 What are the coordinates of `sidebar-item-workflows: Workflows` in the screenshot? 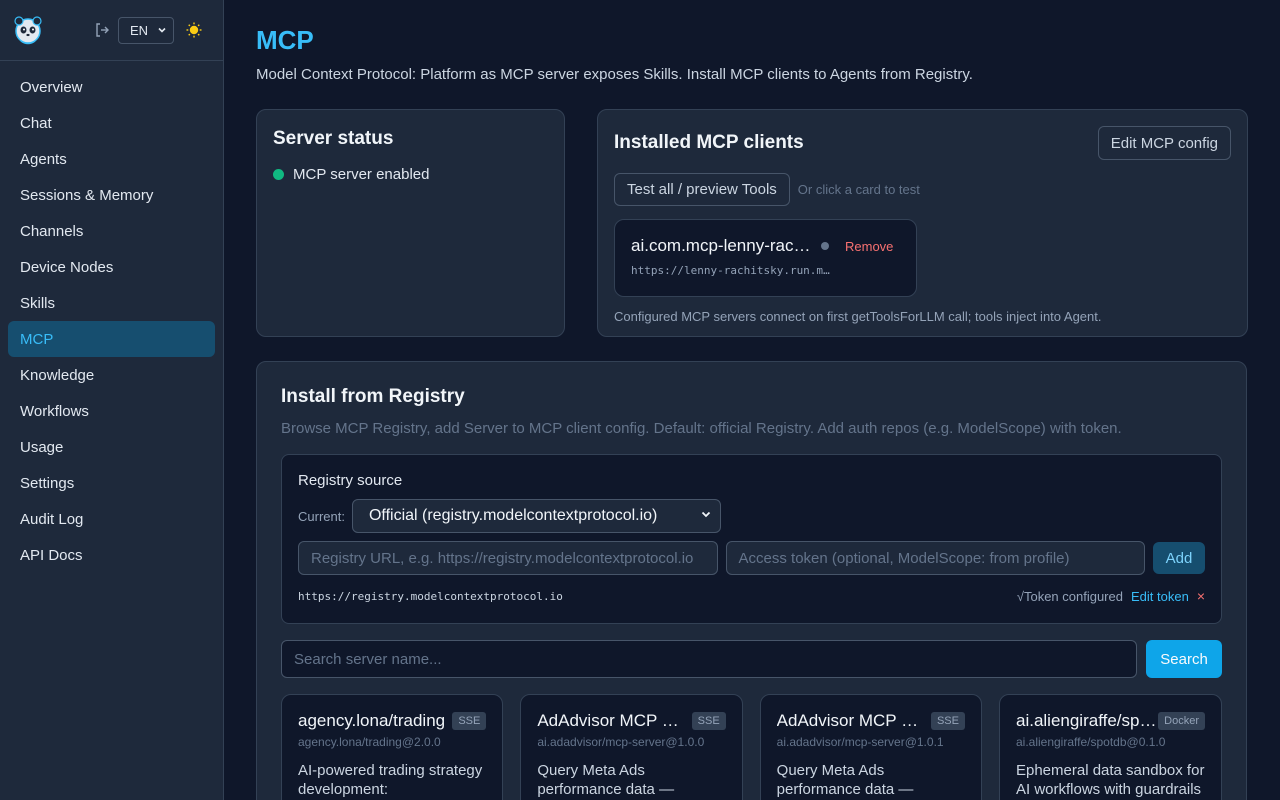 It's located at (111, 411).